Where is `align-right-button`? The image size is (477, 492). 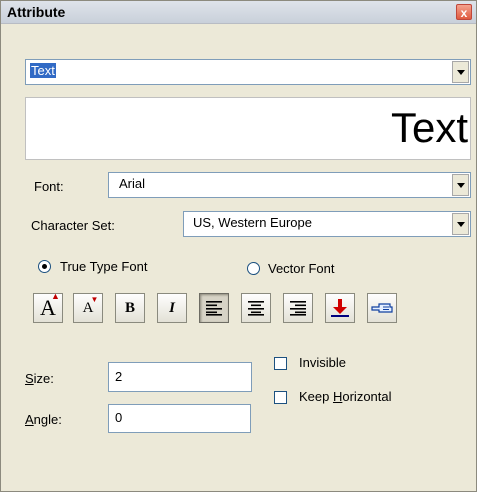 align-right-button is located at coordinates (298, 308).